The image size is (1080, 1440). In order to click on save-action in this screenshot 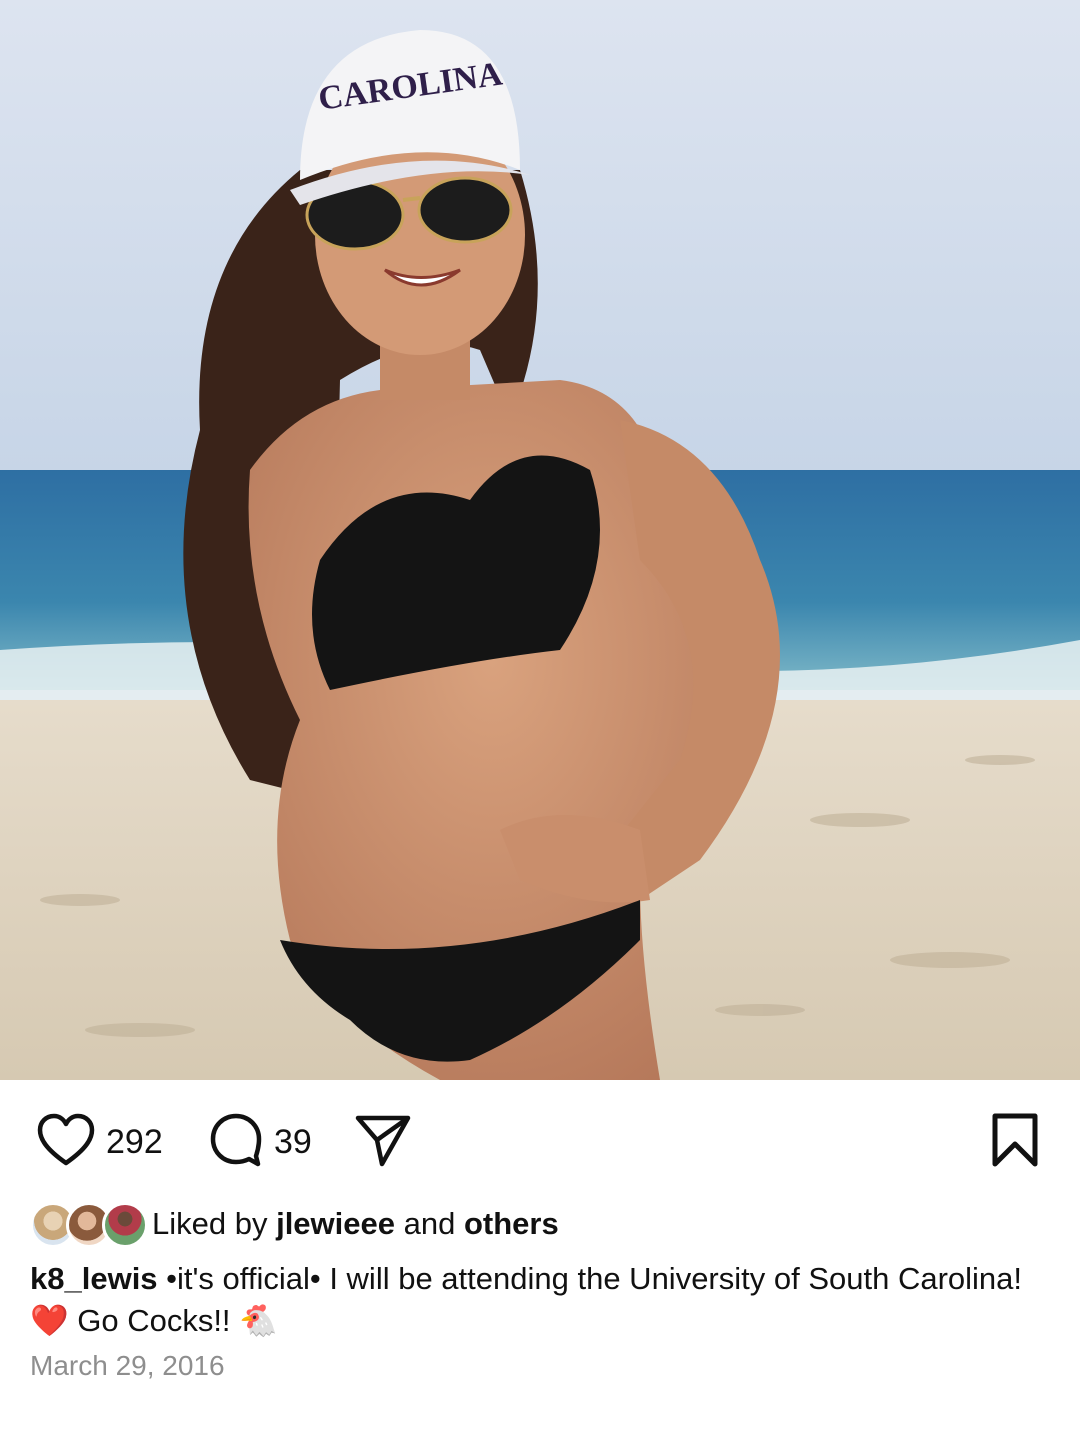, I will do `click(1015, 1142)`.